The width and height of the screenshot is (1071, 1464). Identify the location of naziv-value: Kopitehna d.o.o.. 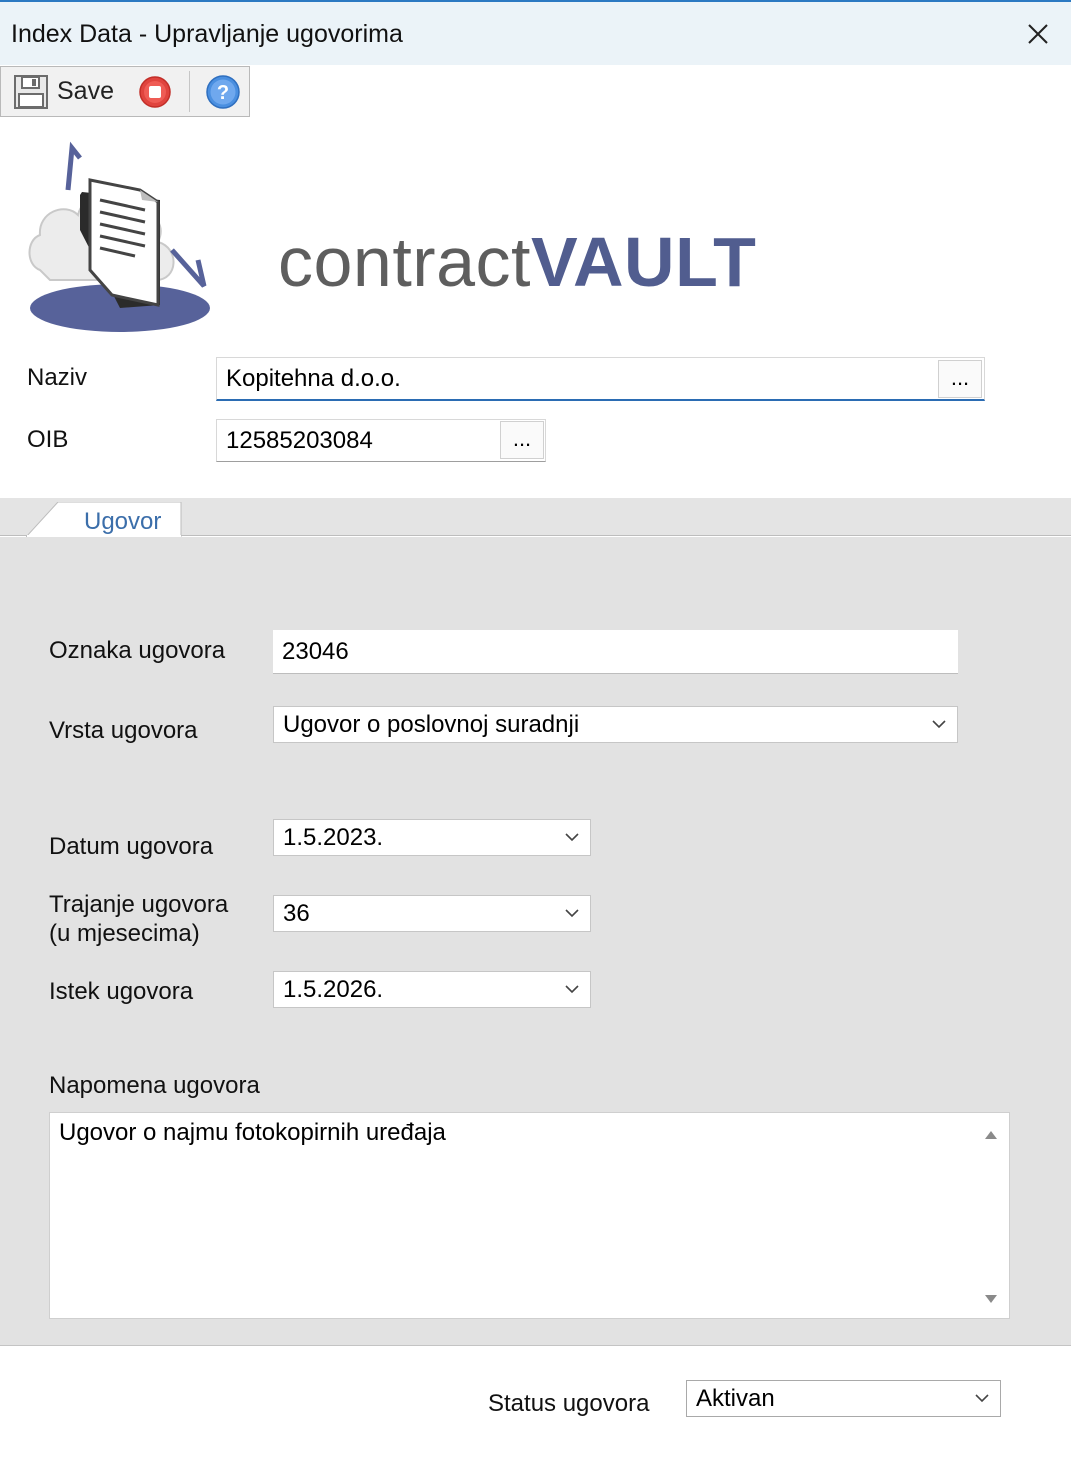
(313, 378).